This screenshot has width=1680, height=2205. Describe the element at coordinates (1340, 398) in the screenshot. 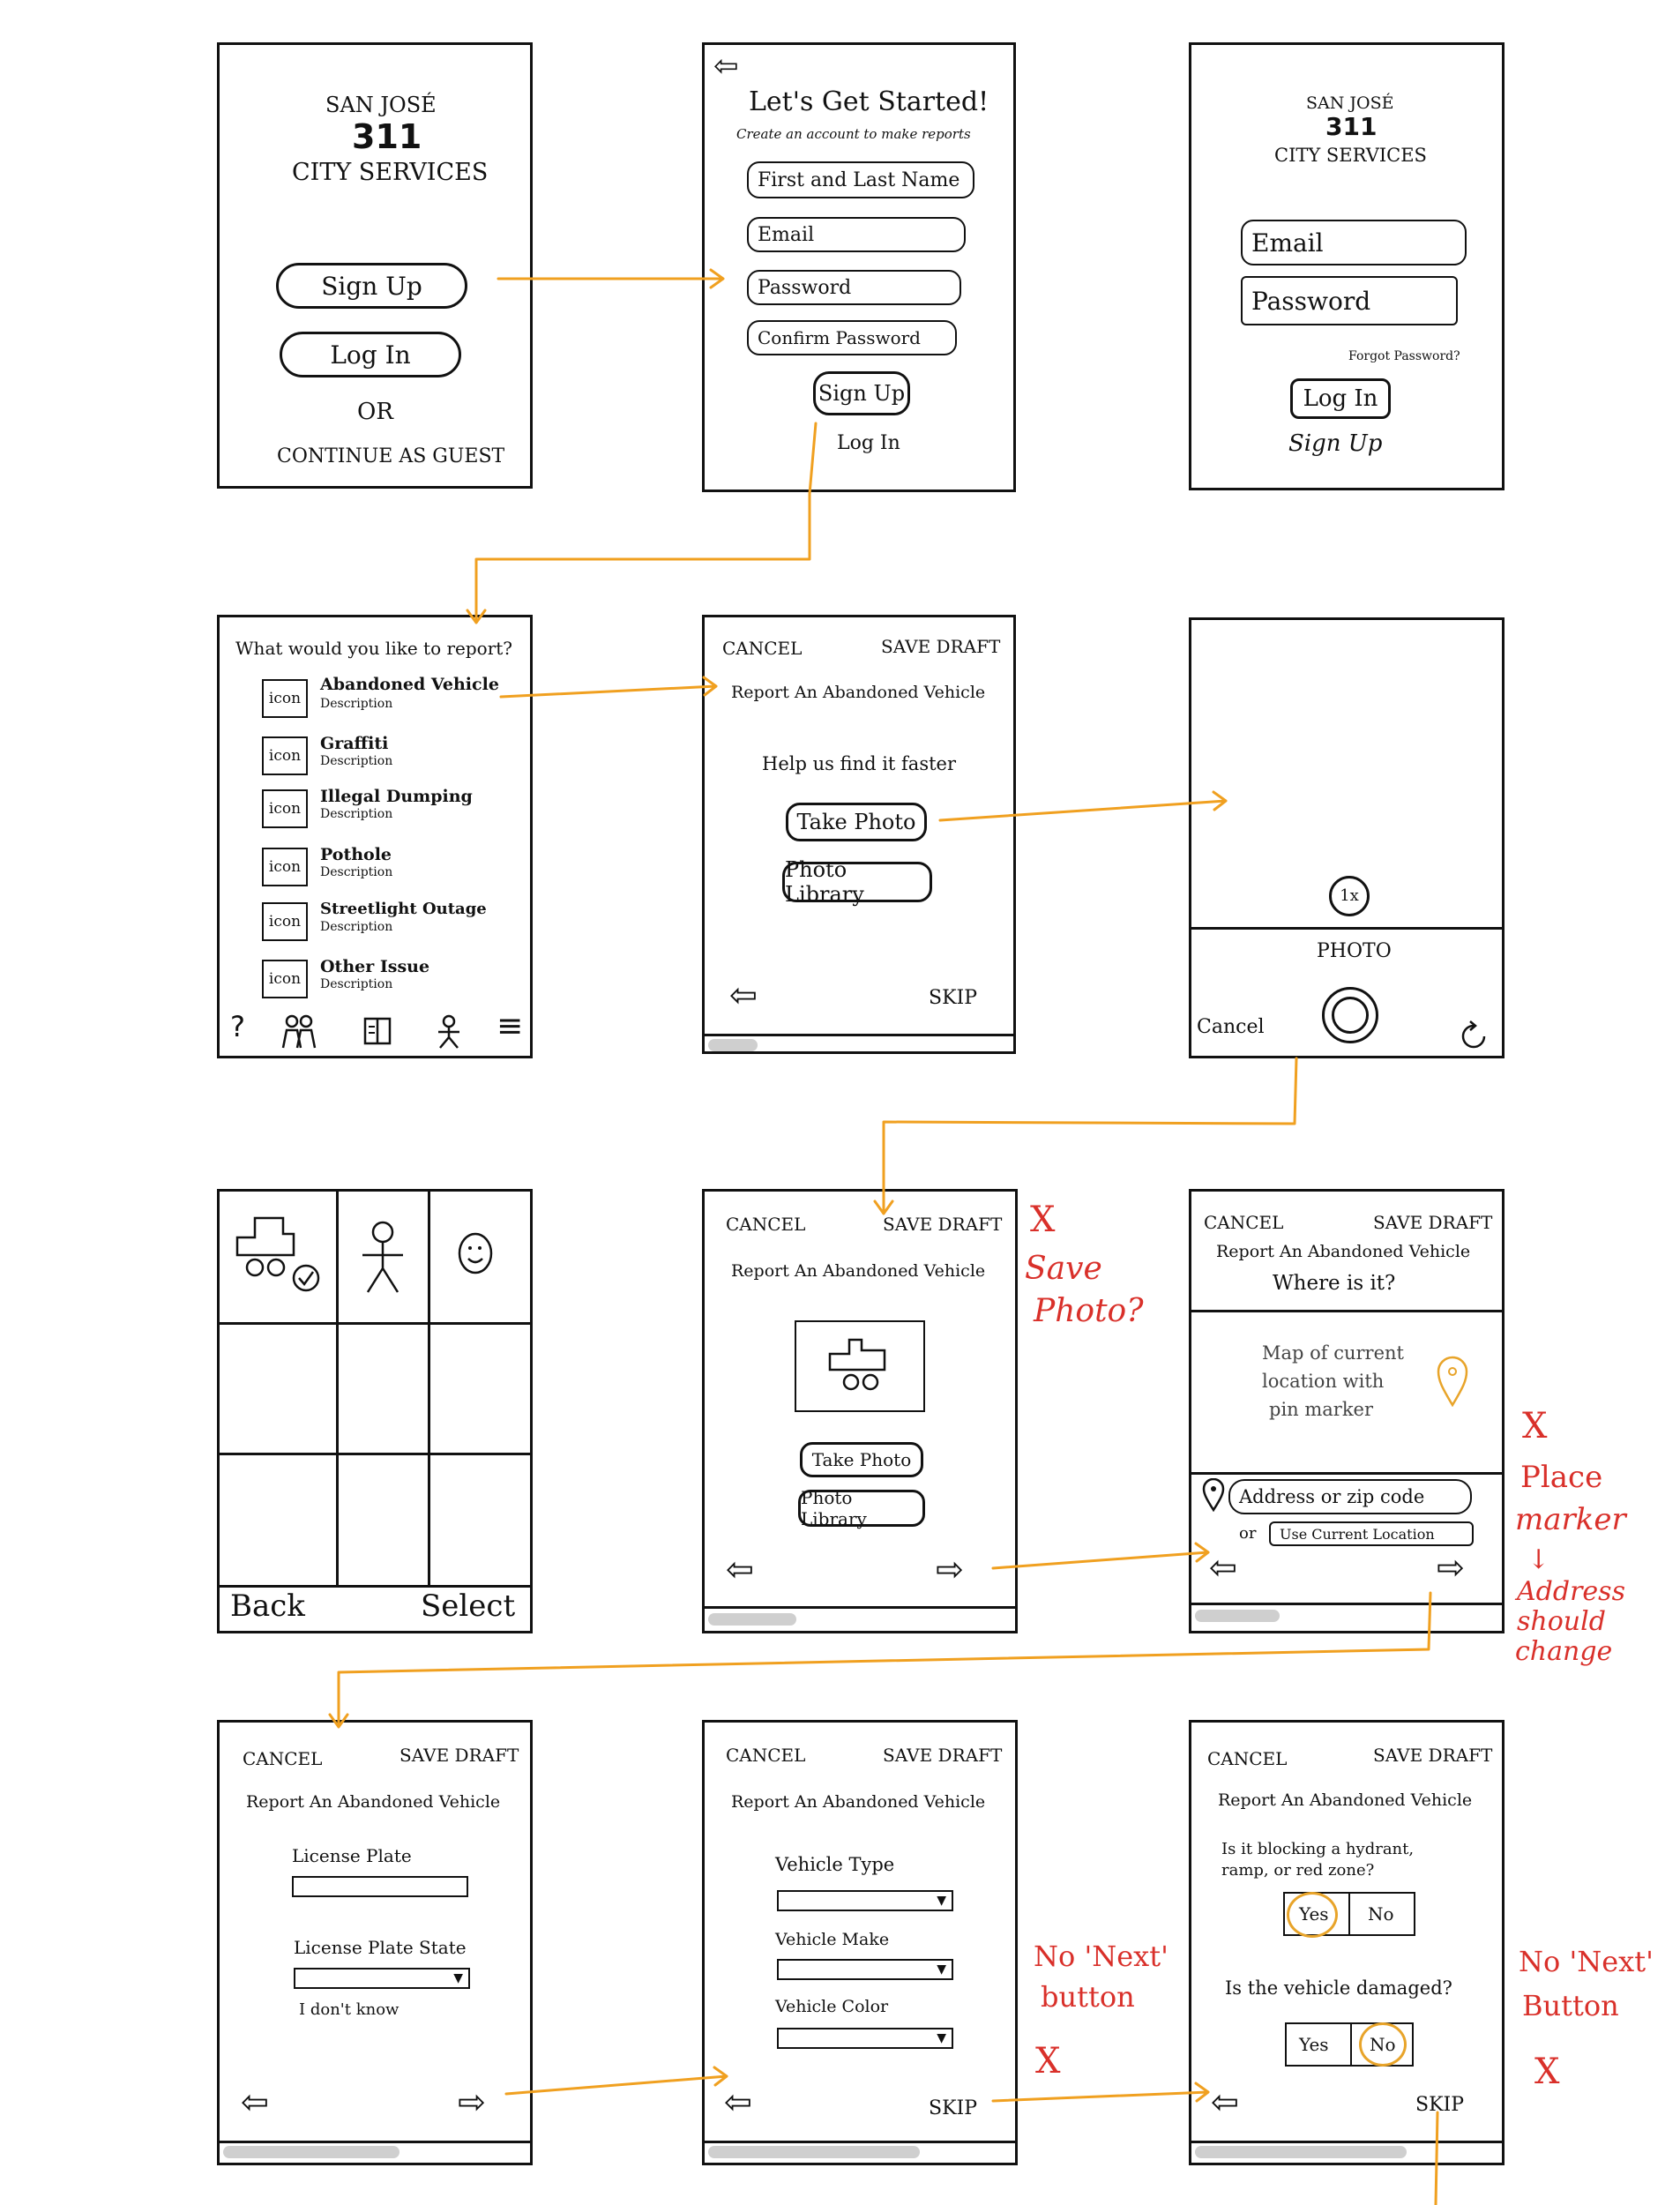

I see `login-submit-button: Log In` at that location.